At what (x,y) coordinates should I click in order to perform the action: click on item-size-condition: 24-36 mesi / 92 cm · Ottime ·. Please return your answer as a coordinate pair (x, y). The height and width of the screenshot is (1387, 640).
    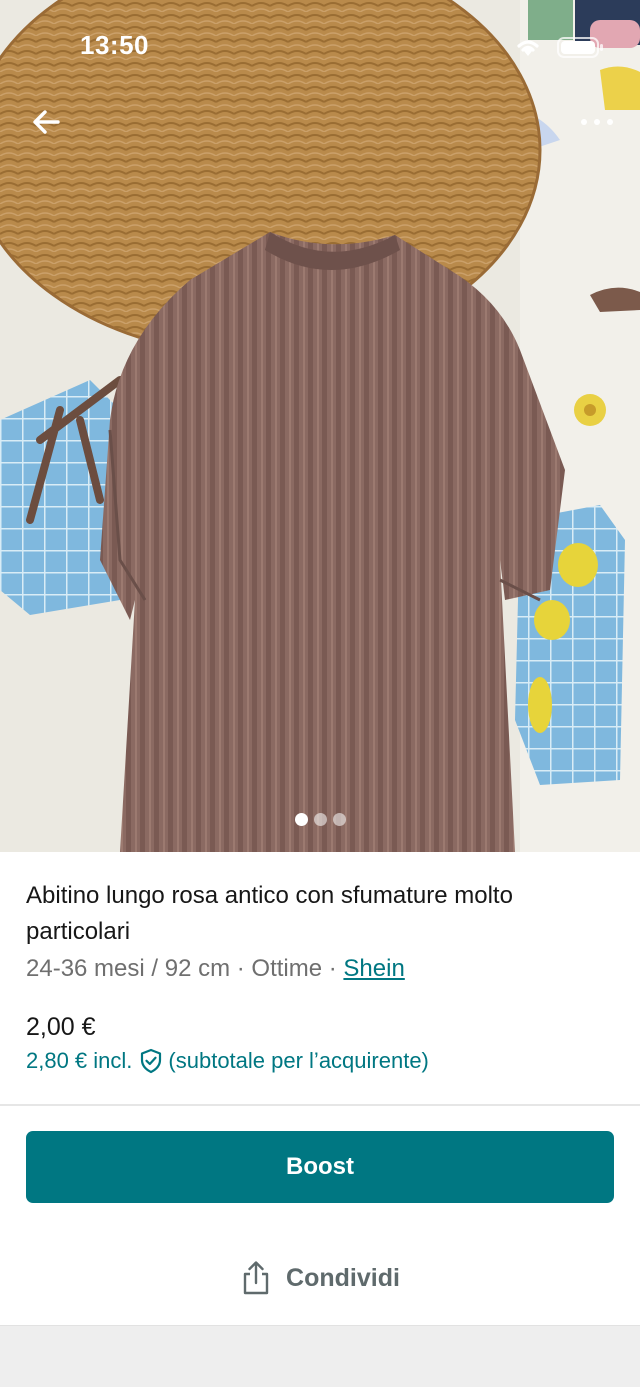
    Looking at the image, I should click on (185, 968).